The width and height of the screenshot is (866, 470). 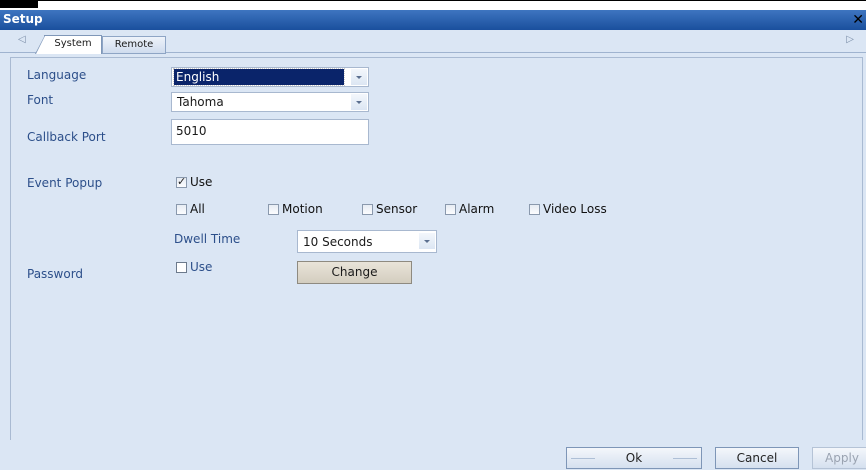 What do you see at coordinates (65, 183) in the screenshot?
I see `event-popup-label: Event Popup` at bounding box center [65, 183].